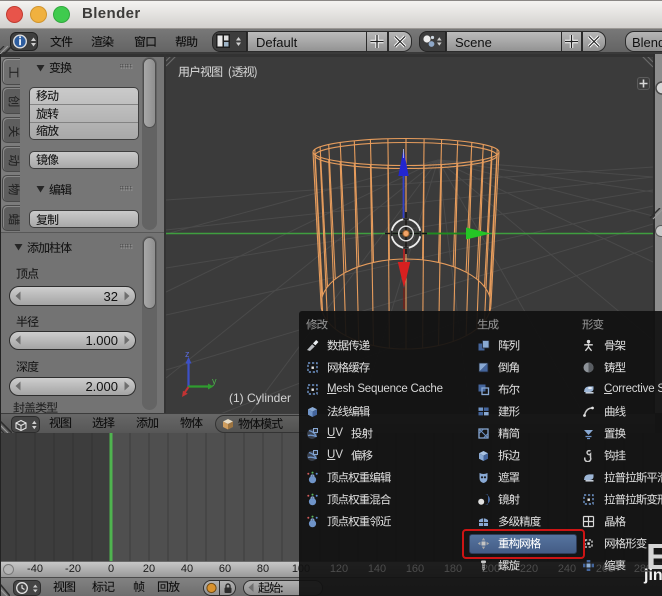  Describe the element at coordinates (214, 381) in the screenshot. I see `svg-text: y` at that location.